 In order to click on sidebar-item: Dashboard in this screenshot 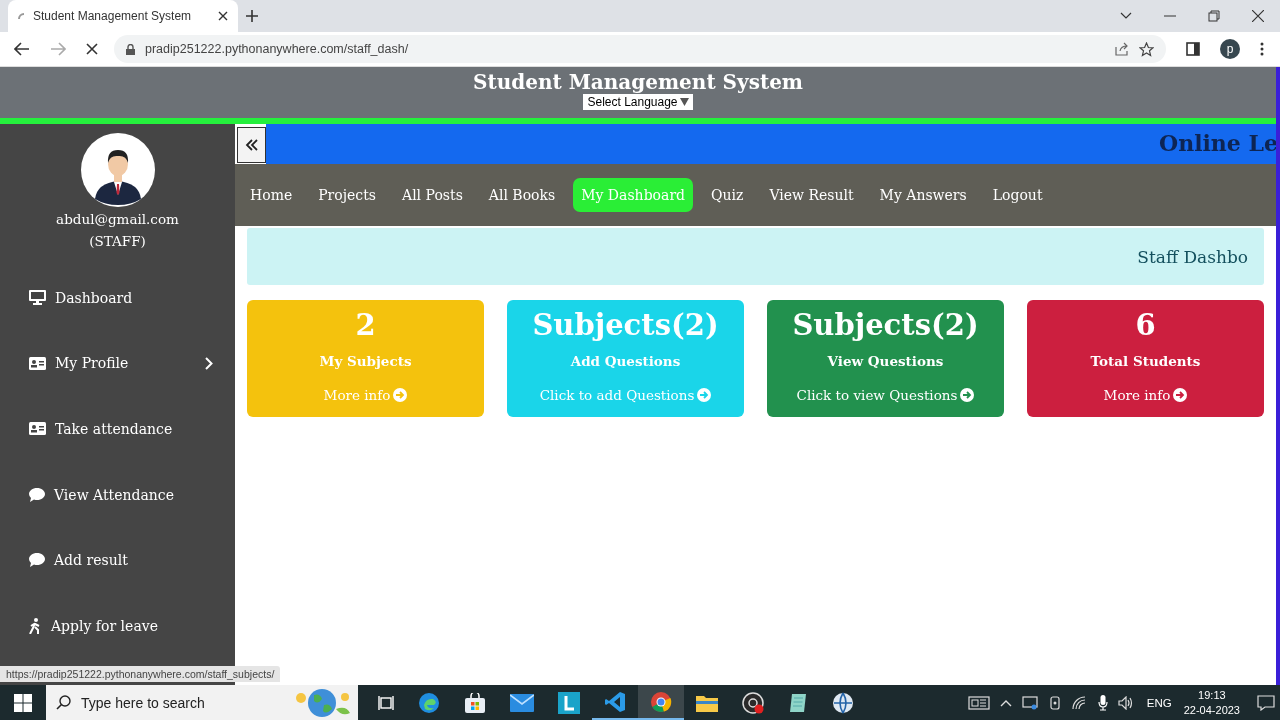, I will do `click(117, 298)`.